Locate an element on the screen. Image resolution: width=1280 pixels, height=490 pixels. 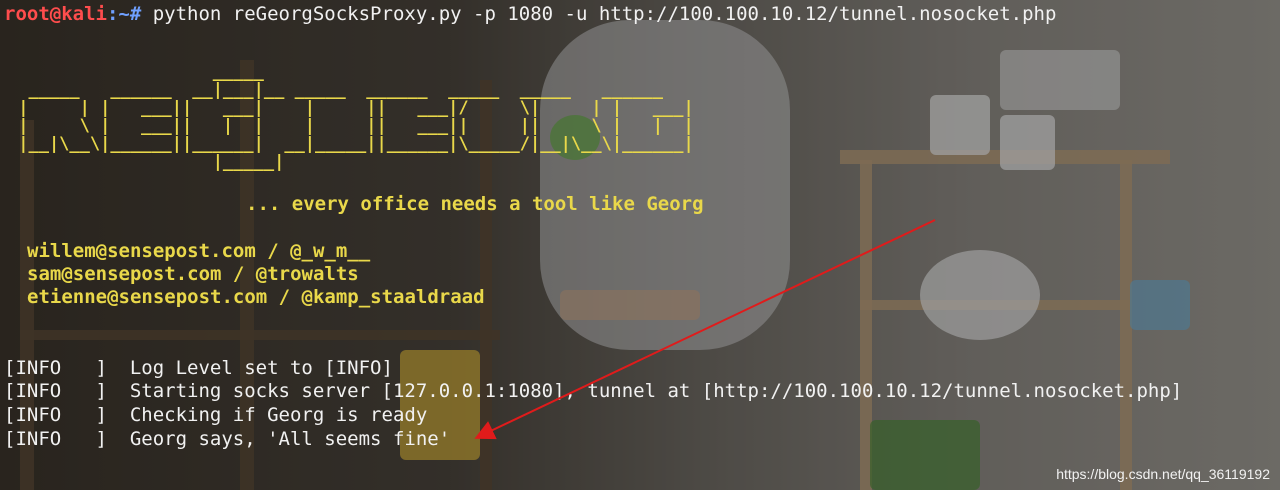
watermark-text: https://blog.csdn.net/qq_36119192 is located at coordinates (1163, 474).